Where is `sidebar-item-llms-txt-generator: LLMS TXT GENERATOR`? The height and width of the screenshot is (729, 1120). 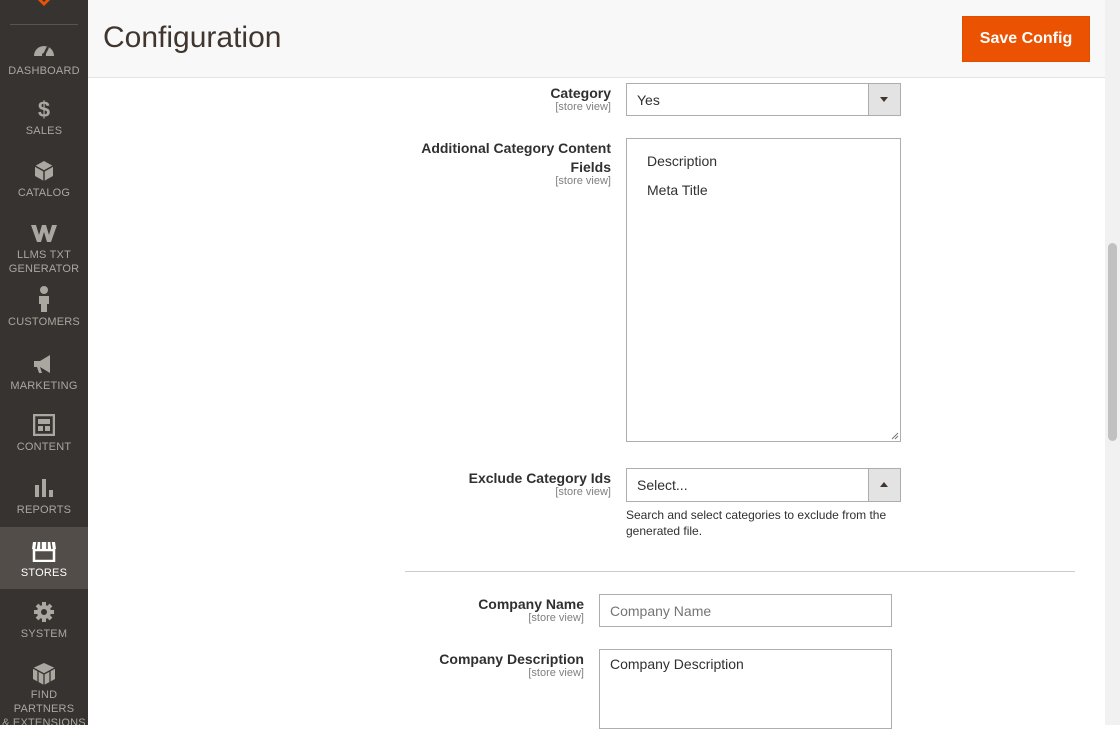 sidebar-item-llms-txt-generator: LLMS TXT GENERATOR is located at coordinates (44, 249).